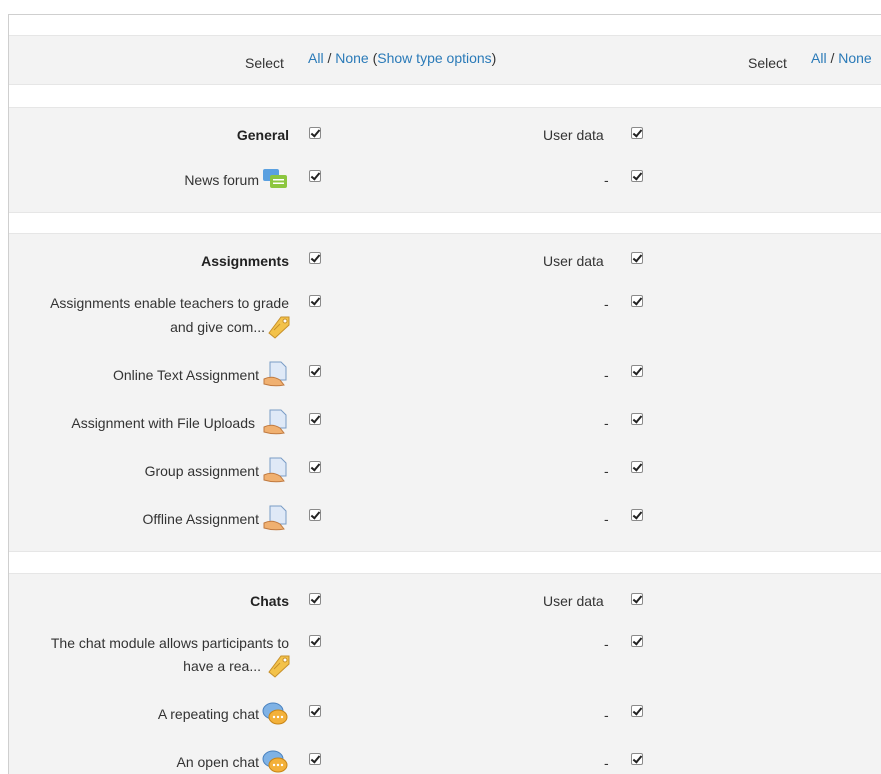  I want to click on repeating-chat-label: A repeating chat, so click(208, 714).